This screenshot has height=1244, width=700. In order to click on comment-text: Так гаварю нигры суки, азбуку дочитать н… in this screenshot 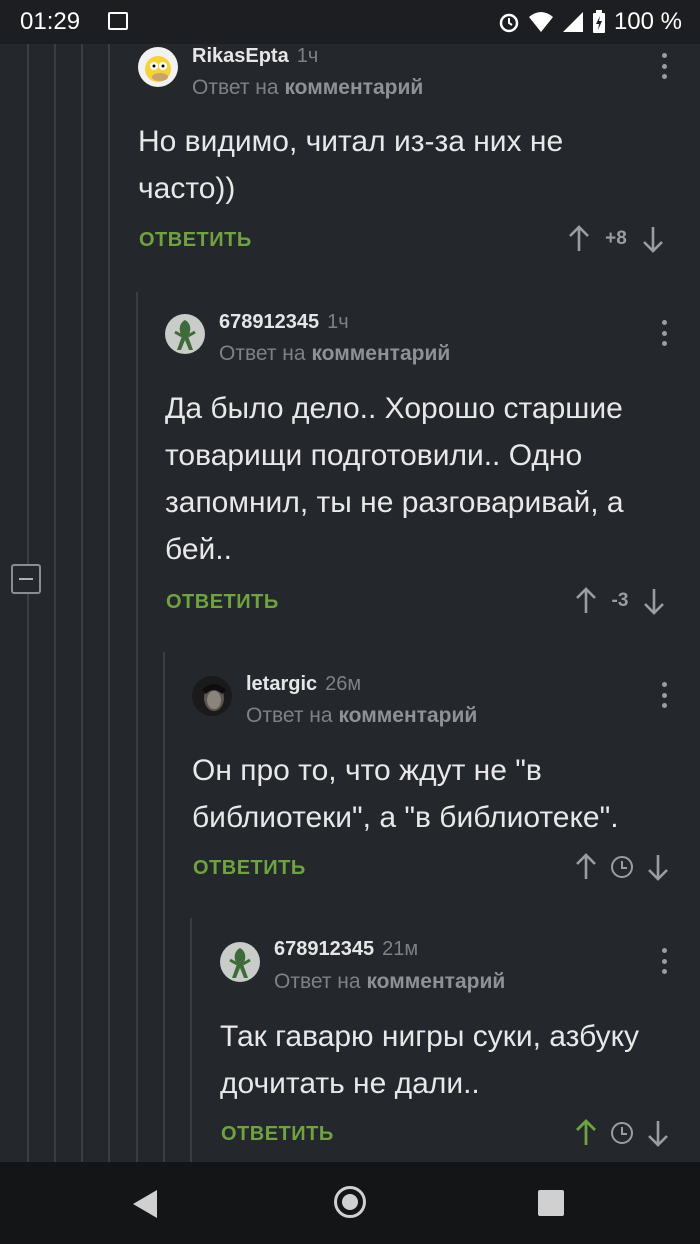, I will do `click(430, 1060)`.